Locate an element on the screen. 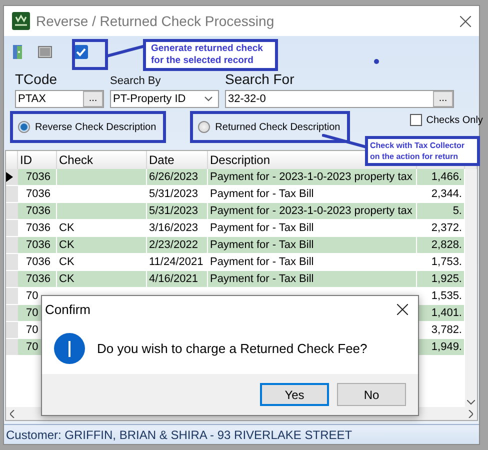 This screenshot has width=488, height=450. row-header is located at coordinates (12, 177).